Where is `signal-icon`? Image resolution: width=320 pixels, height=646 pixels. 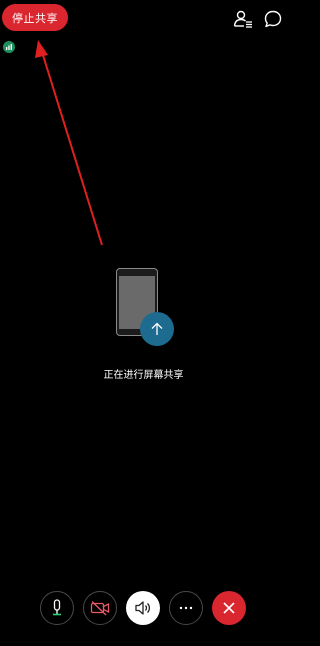 signal-icon is located at coordinates (9, 47).